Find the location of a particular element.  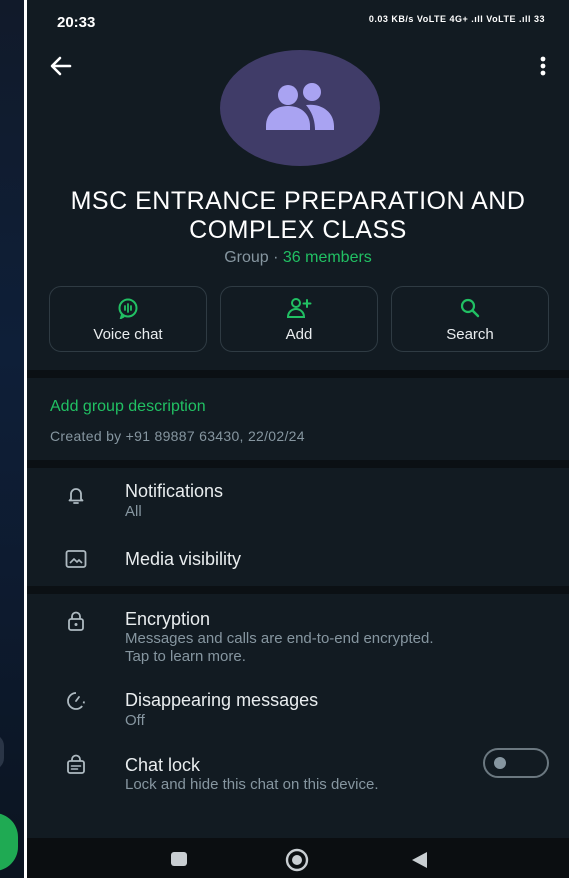

notifications-title: Notifications is located at coordinates (174, 491).